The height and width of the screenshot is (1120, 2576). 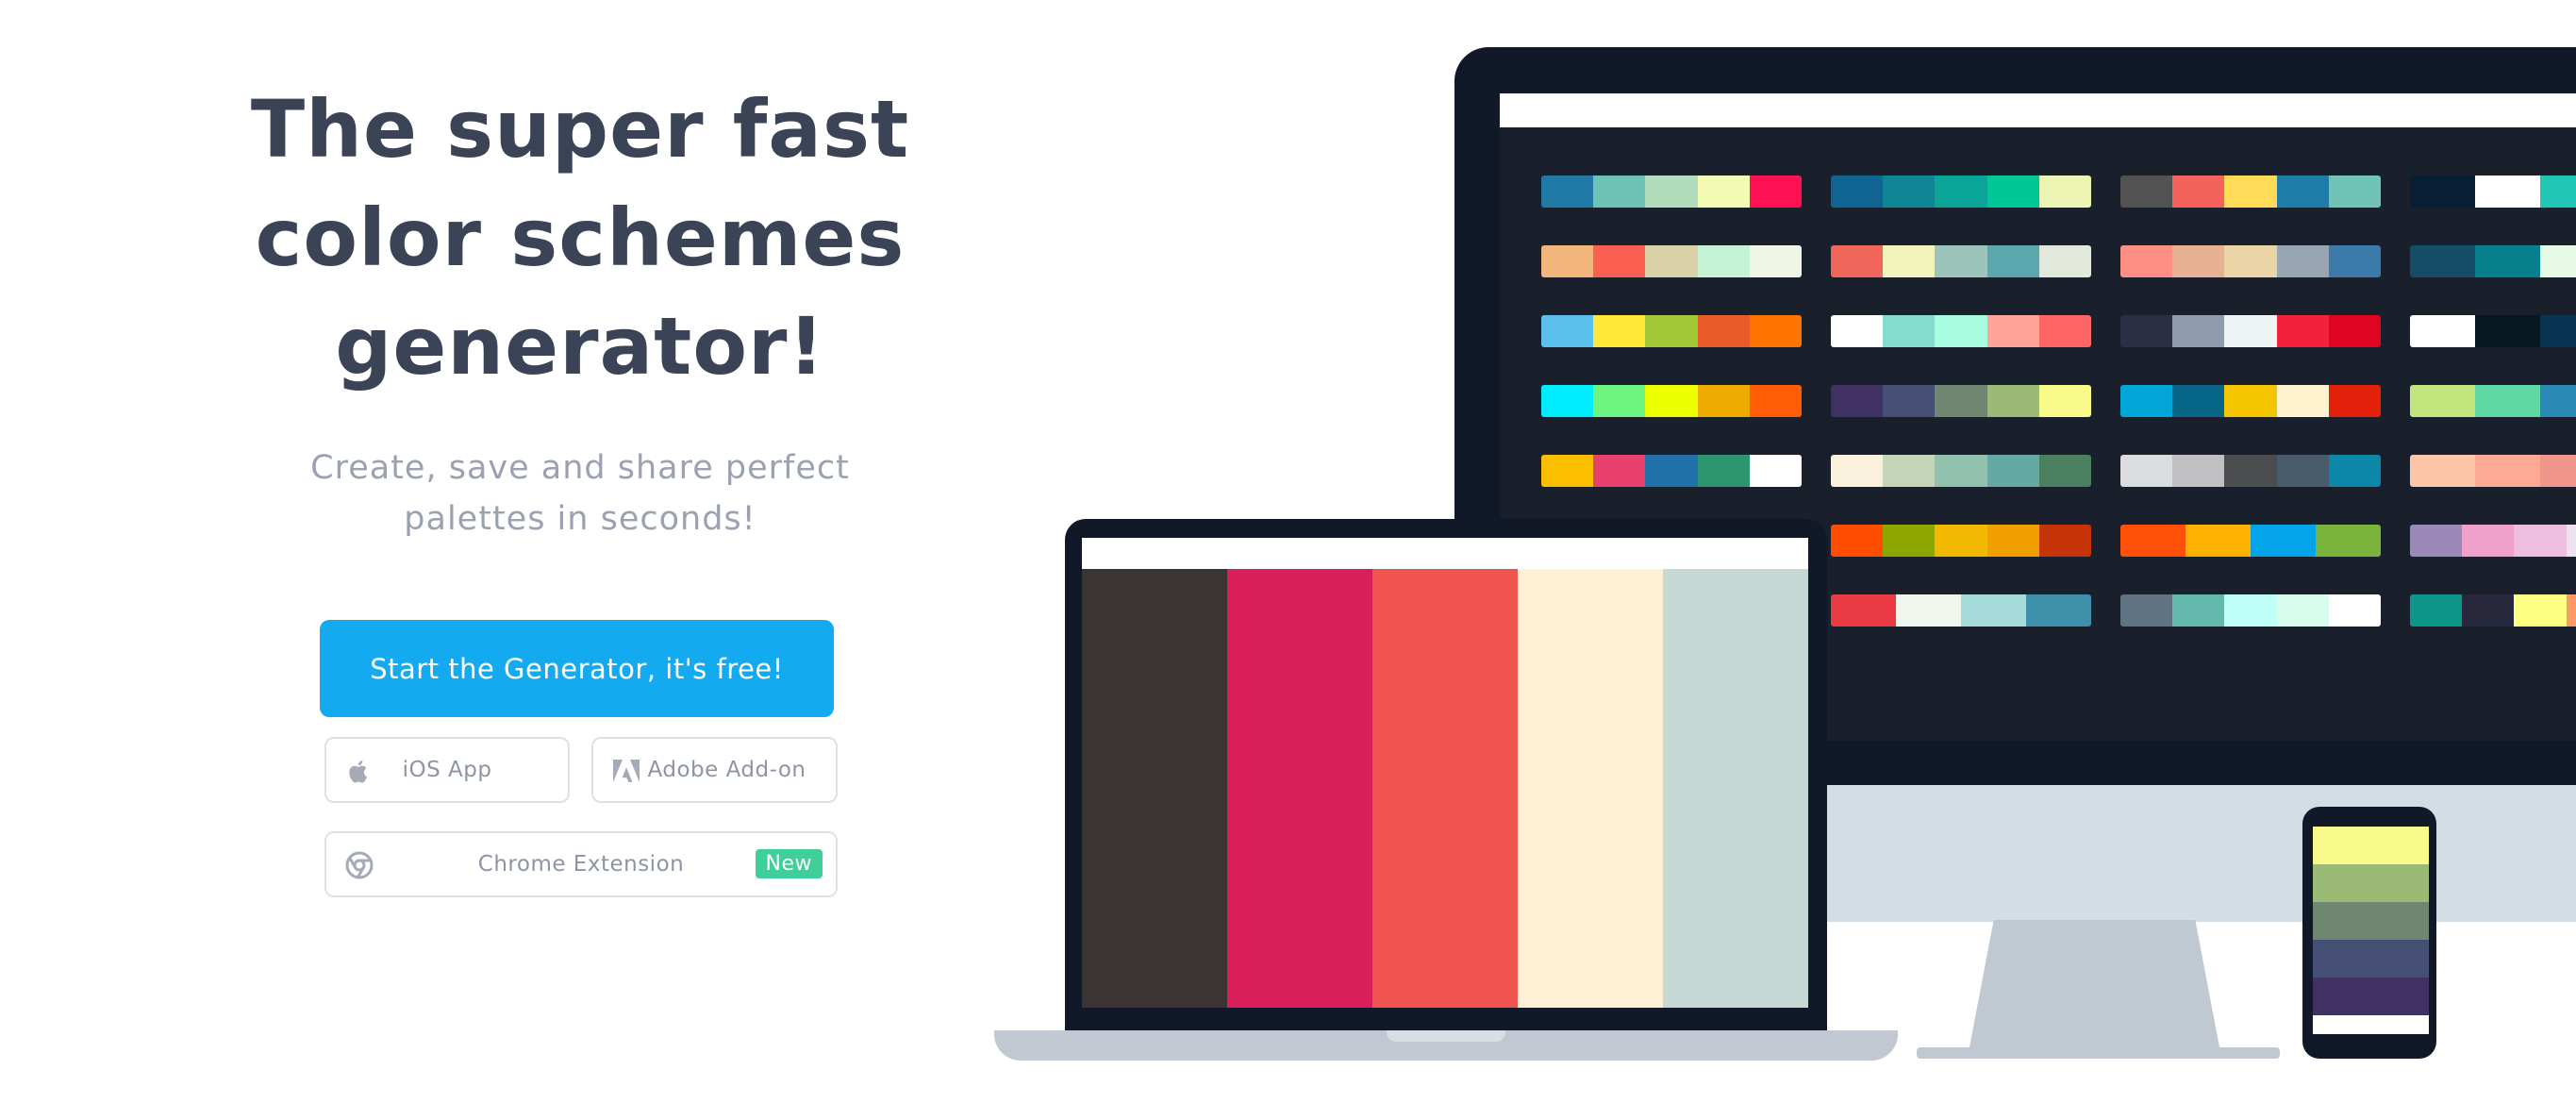 I want to click on monitor-browser-bar, so click(x=2038, y=110).